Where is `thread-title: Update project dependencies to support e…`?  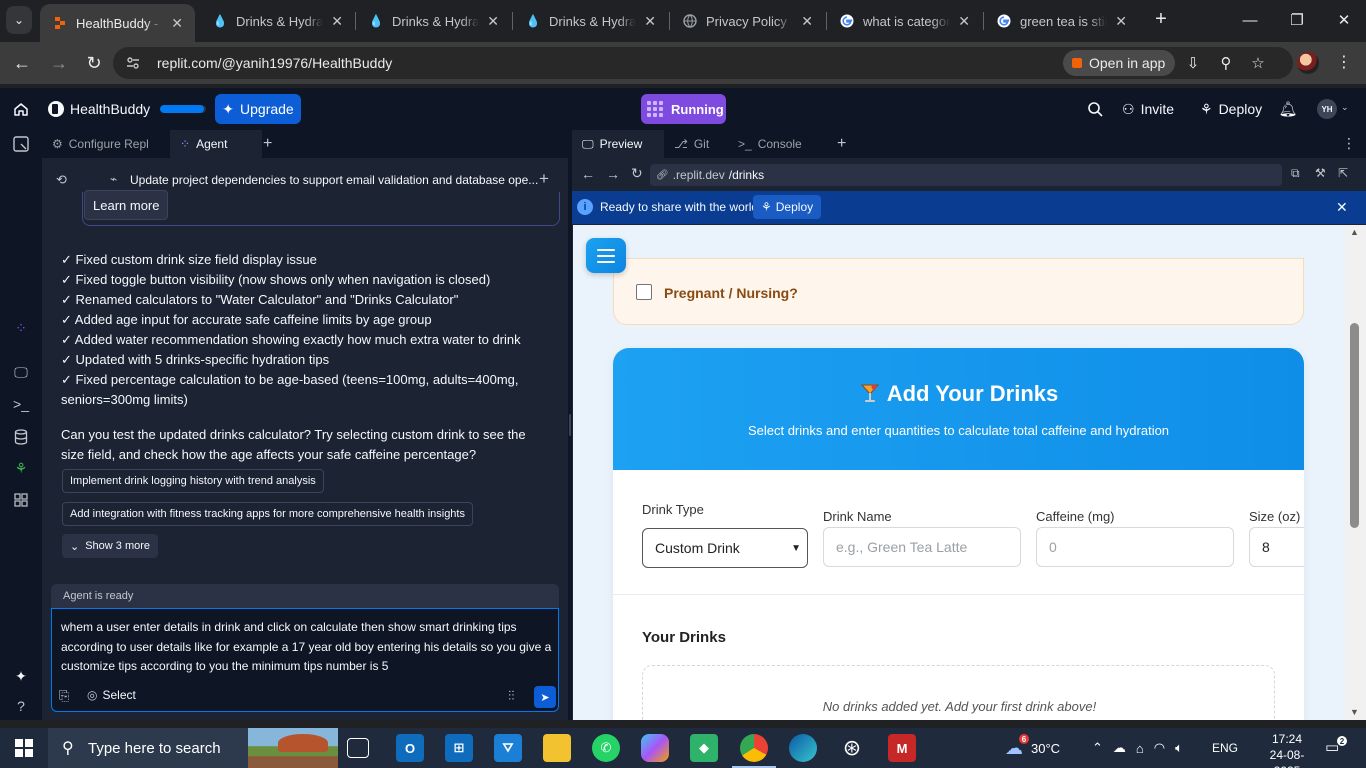 thread-title: Update project dependencies to support e… is located at coordinates (334, 180).